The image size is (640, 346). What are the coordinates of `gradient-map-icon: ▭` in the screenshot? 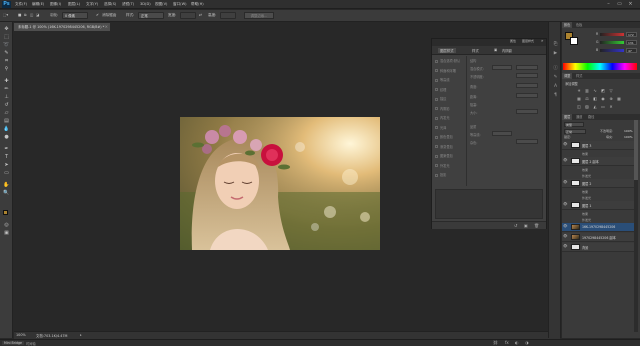 It's located at (603, 106).